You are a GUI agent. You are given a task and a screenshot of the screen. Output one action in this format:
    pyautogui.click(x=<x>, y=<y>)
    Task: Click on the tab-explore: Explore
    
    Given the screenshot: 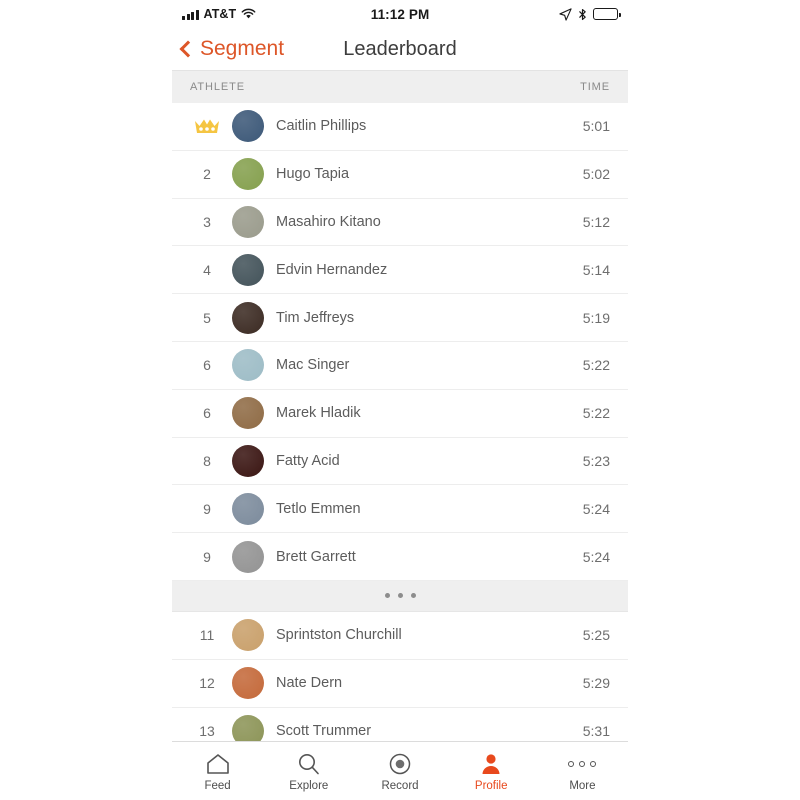 What is the action you would take?
    pyautogui.click(x=308, y=771)
    